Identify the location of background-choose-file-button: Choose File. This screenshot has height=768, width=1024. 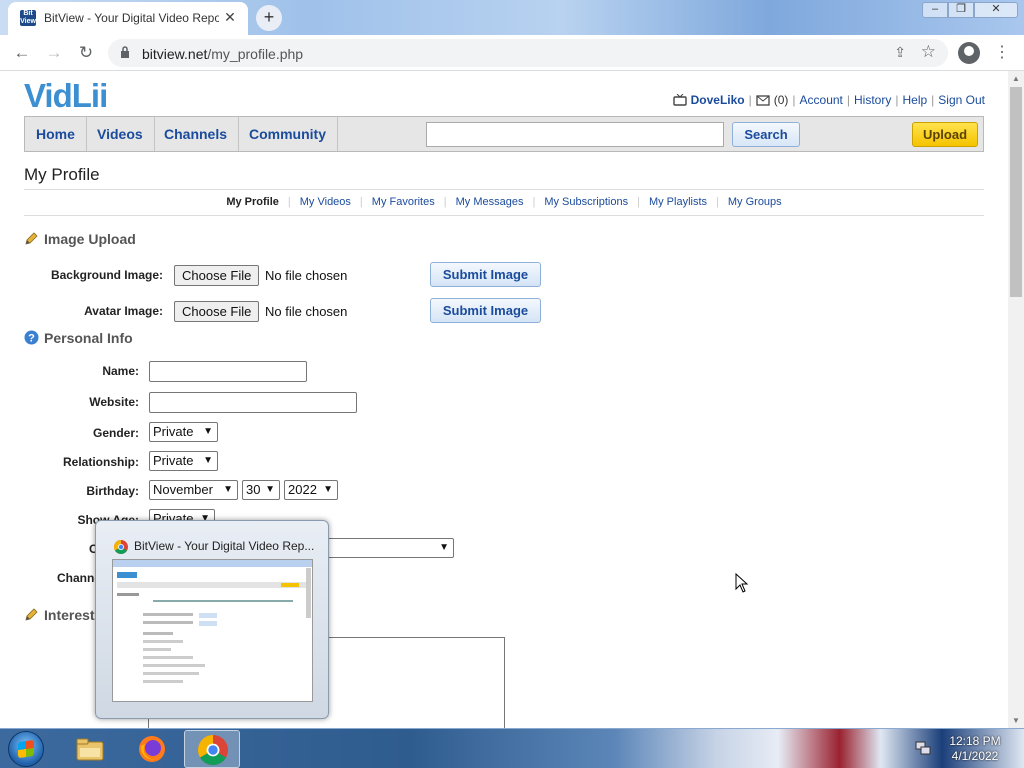
(217, 275).